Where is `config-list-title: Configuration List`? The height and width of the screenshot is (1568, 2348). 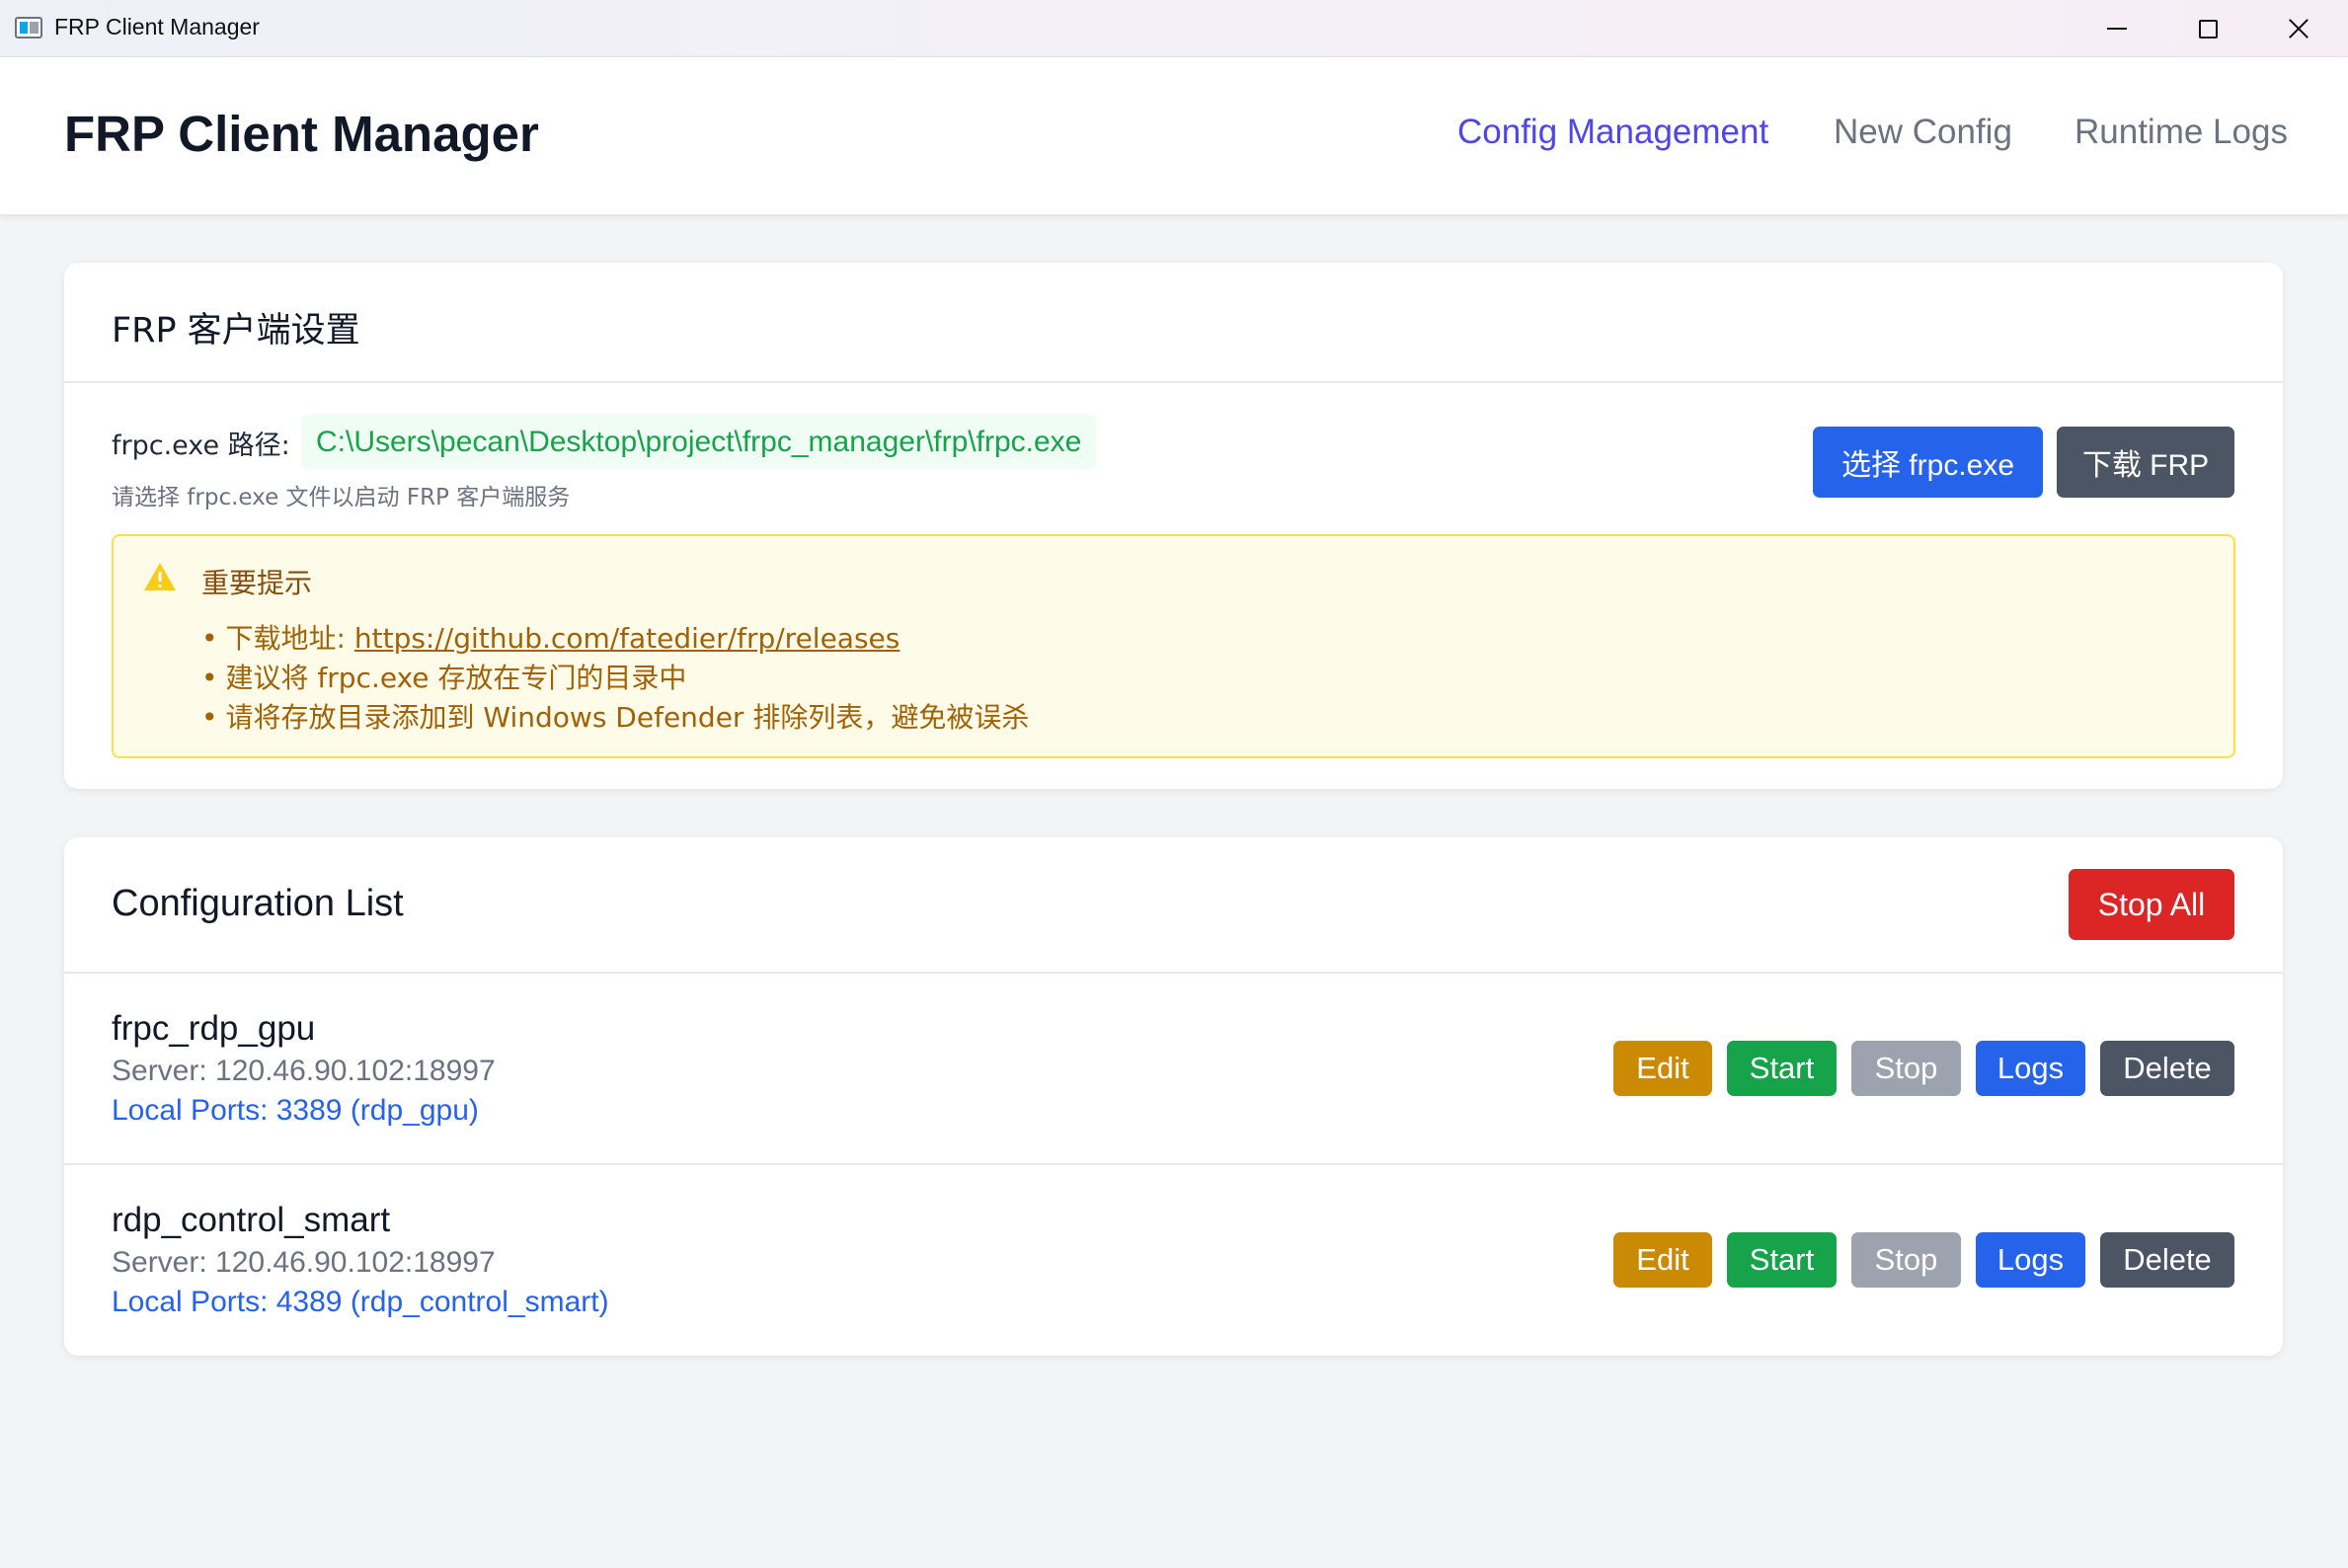 config-list-title: Configuration List is located at coordinates (258, 904).